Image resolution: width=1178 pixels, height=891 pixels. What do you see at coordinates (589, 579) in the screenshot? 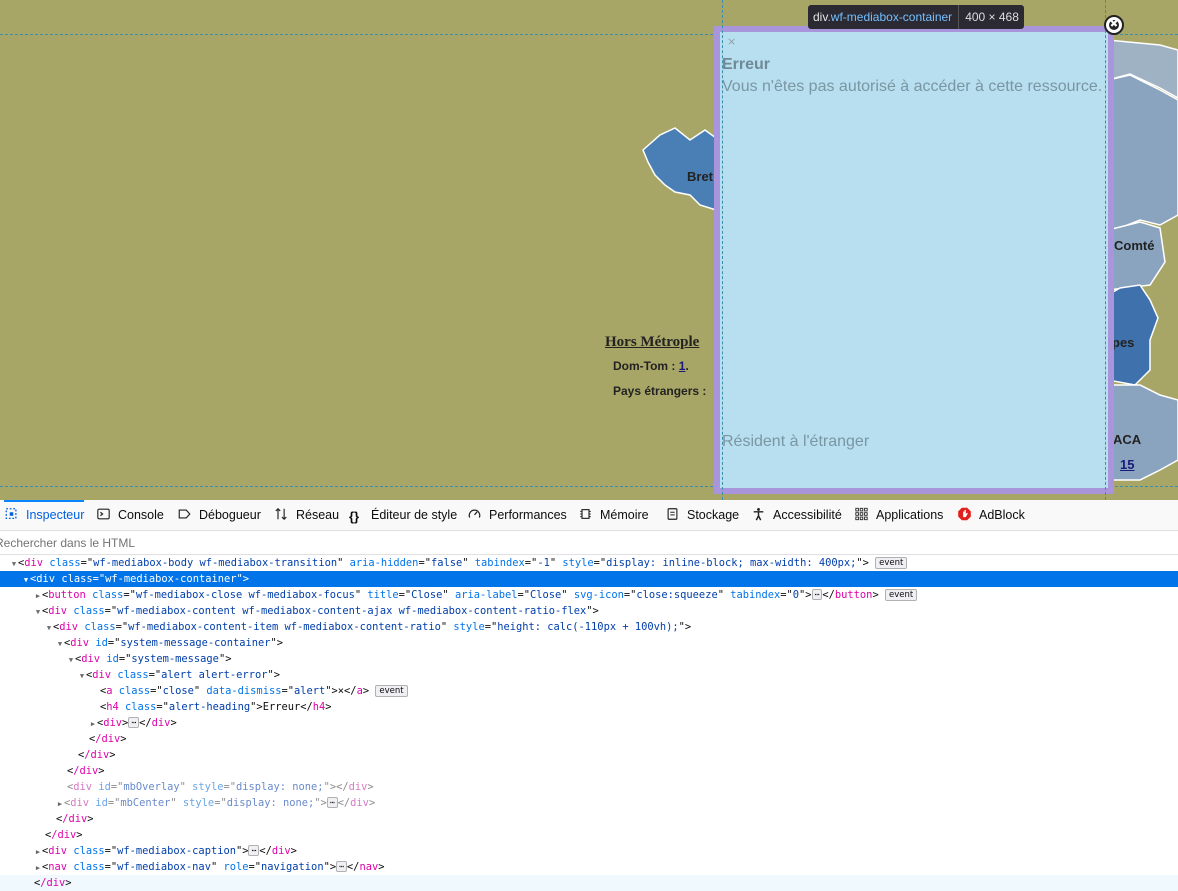
I see `tree-node-mediabox-container: ▼ <div class="wf-mediabox-container">` at bounding box center [589, 579].